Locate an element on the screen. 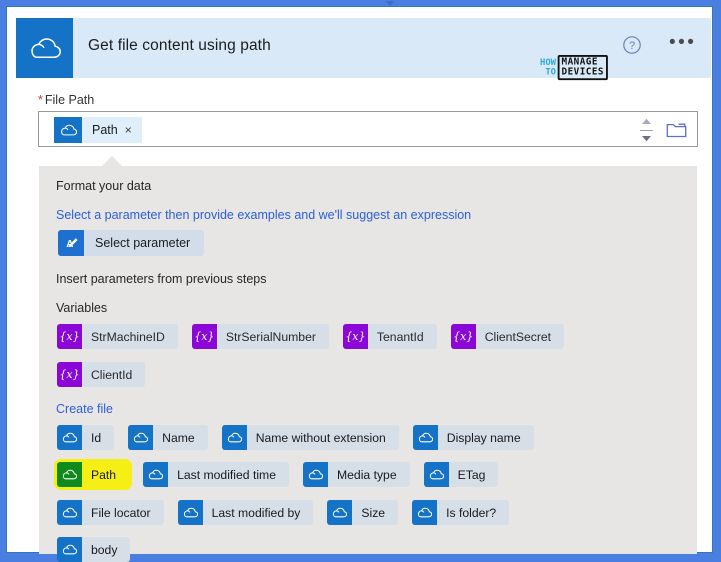 This screenshot has width=721, height=562. page-title: Get file content using path is located at coordinates (179, 45).